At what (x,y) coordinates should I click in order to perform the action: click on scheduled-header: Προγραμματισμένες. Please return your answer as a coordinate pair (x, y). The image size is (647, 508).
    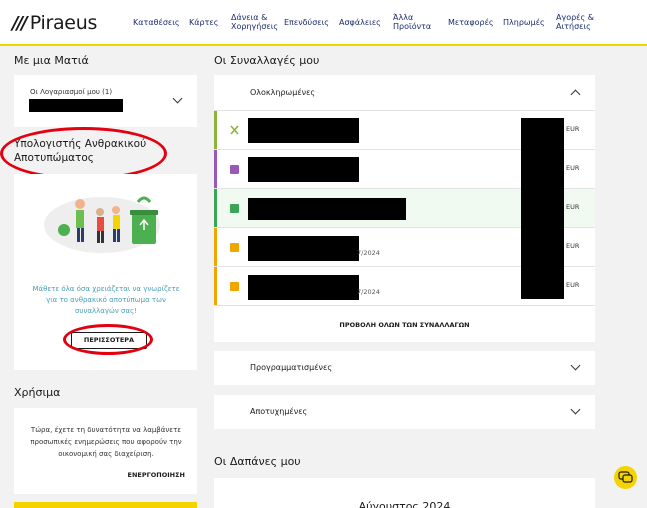
    Looking at the image, I should click on (404, 368).